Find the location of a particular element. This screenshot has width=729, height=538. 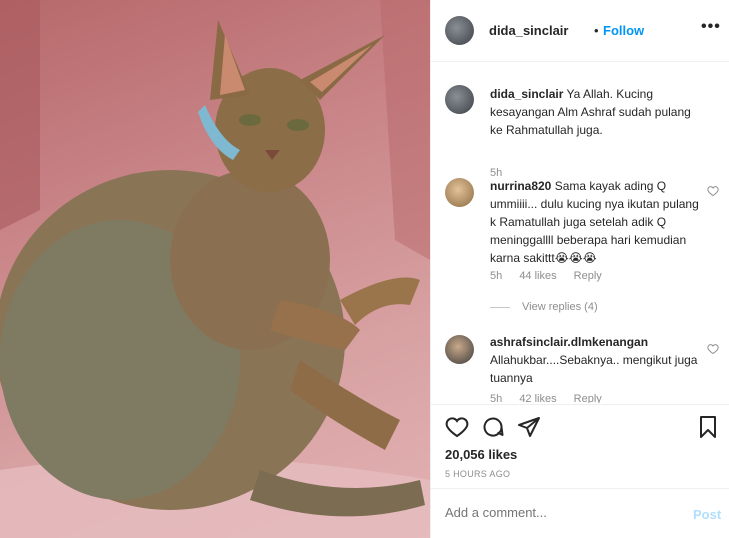

replies-divider is located at coordinates (500, 307).